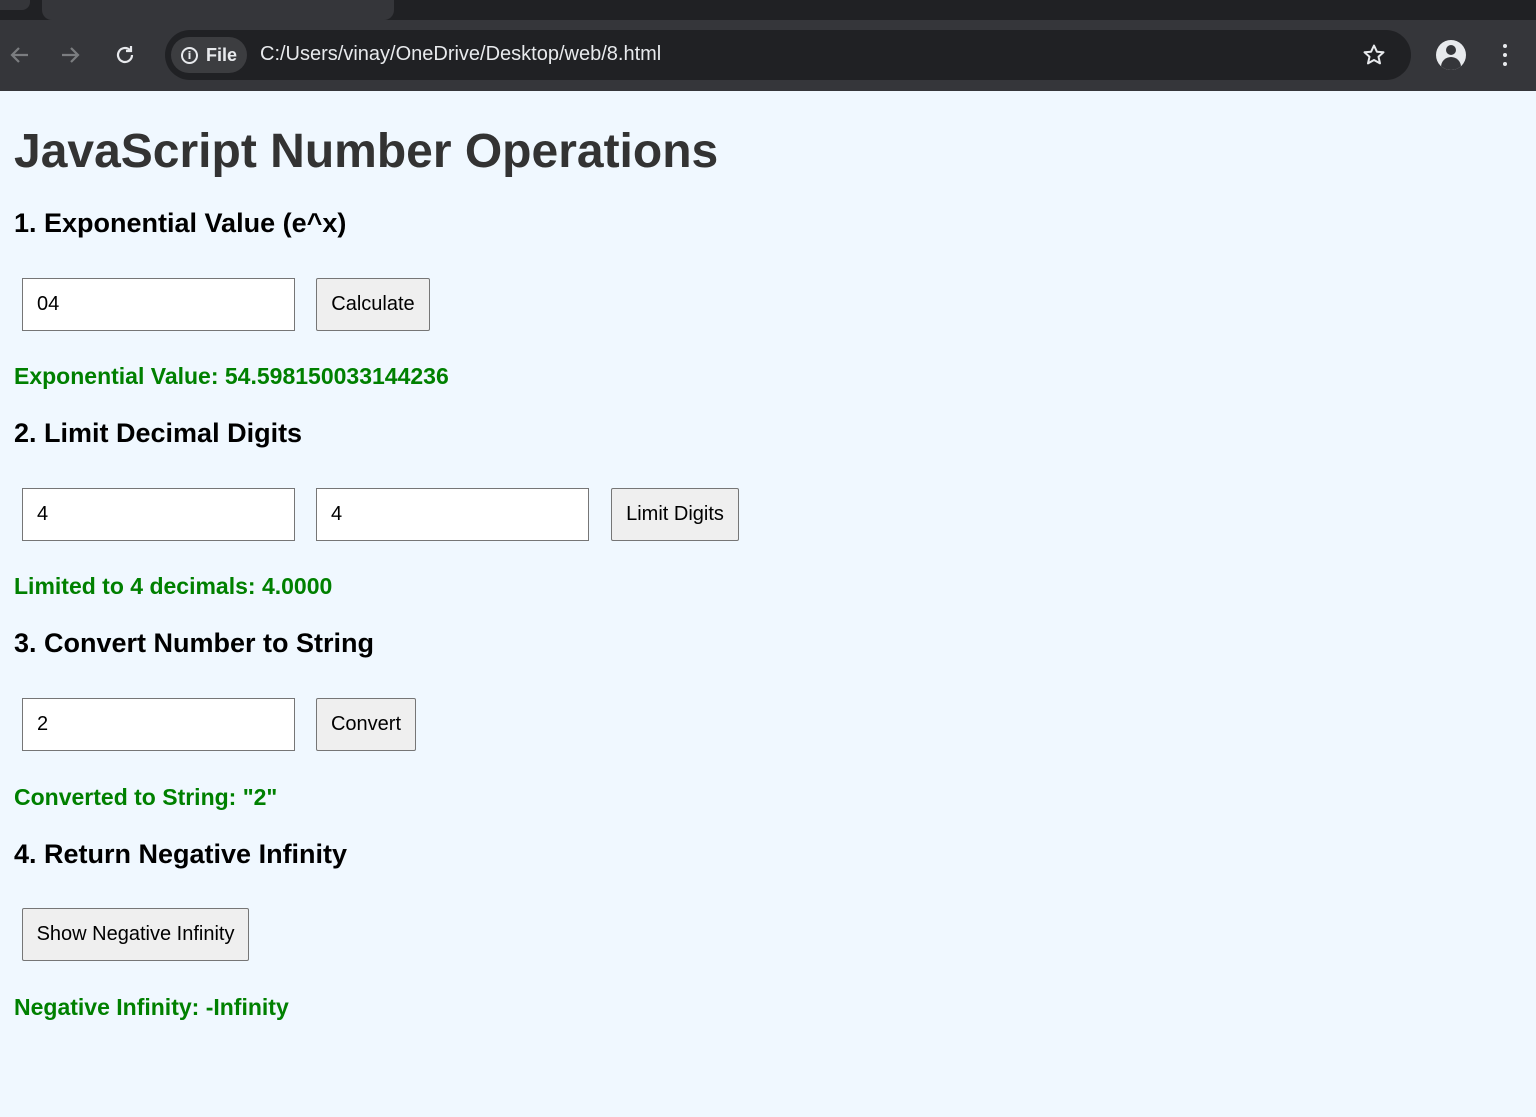 The image size is (1536, 1117). What do you see at coordinates (135, 934) in the screenshot?
I see `show-negative-infinity-button: Show Negative Infinity` at bounding box center [135, 934].